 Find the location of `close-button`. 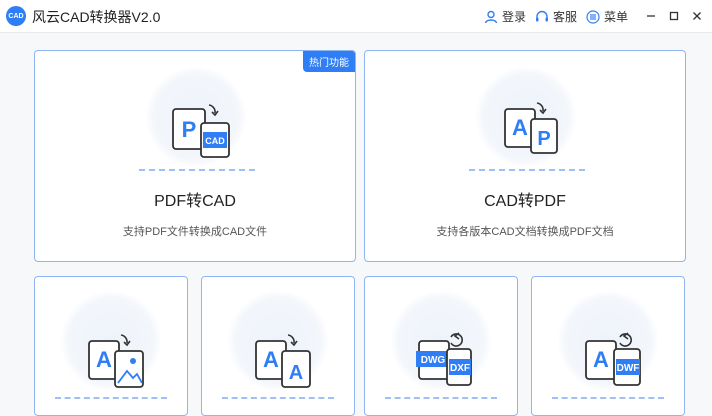

close-button is located at coordinates (697, 16).